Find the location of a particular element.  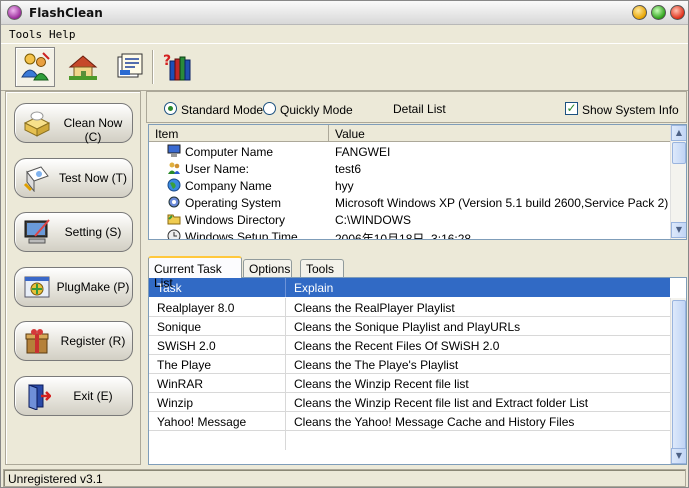

menu-tools: Tools is located at coordinates (25, 34).